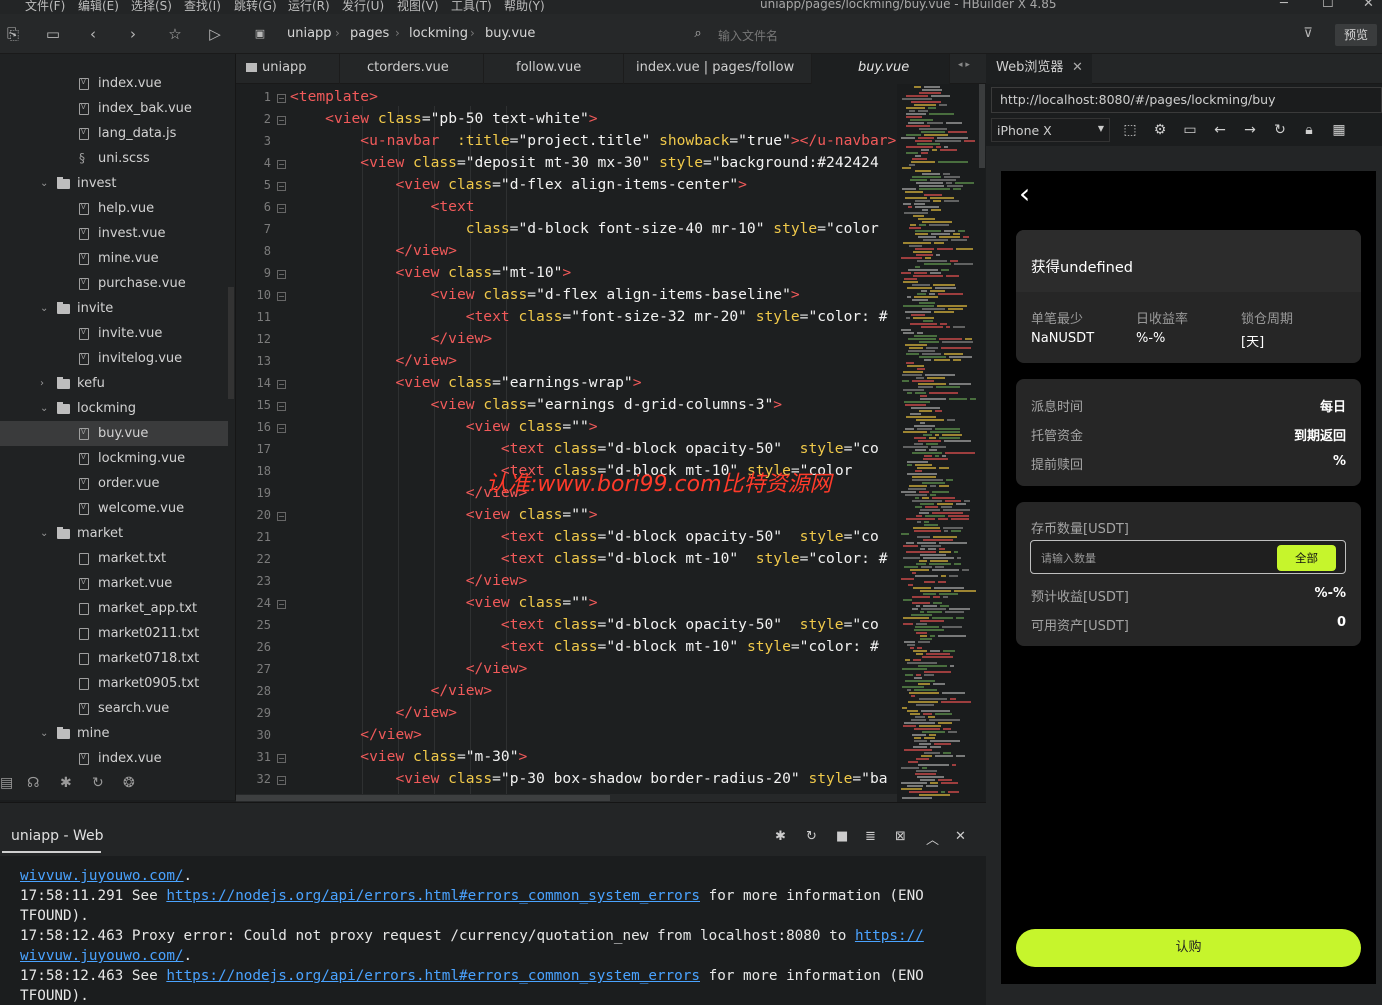  I want to click on menu-select: 选择(S), so click(151, 7).